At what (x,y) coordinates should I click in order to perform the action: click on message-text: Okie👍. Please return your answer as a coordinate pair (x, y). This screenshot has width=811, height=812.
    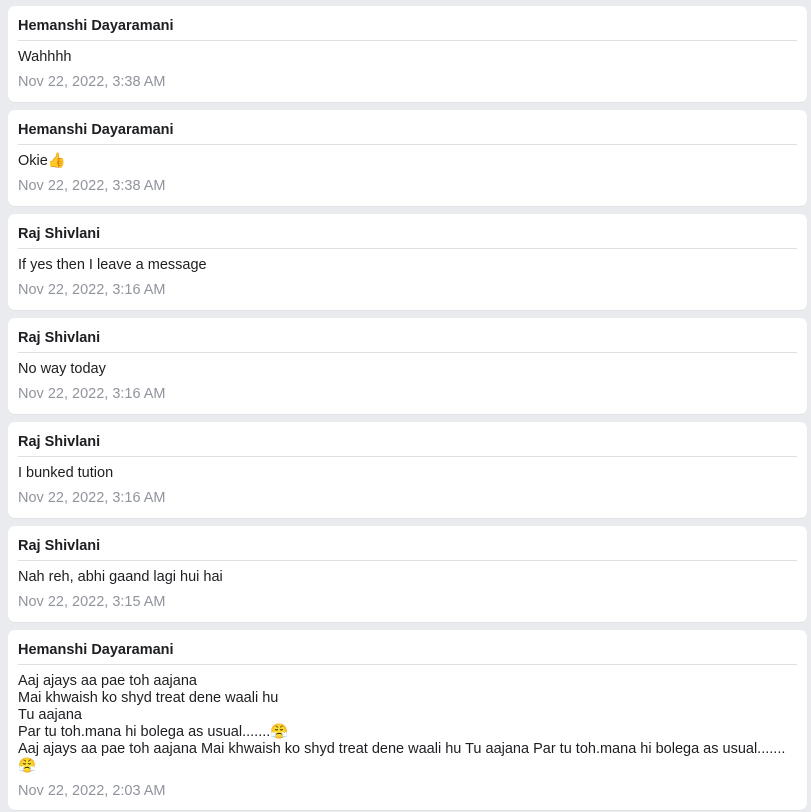
    Looking at the image, I should click on (42, 161).